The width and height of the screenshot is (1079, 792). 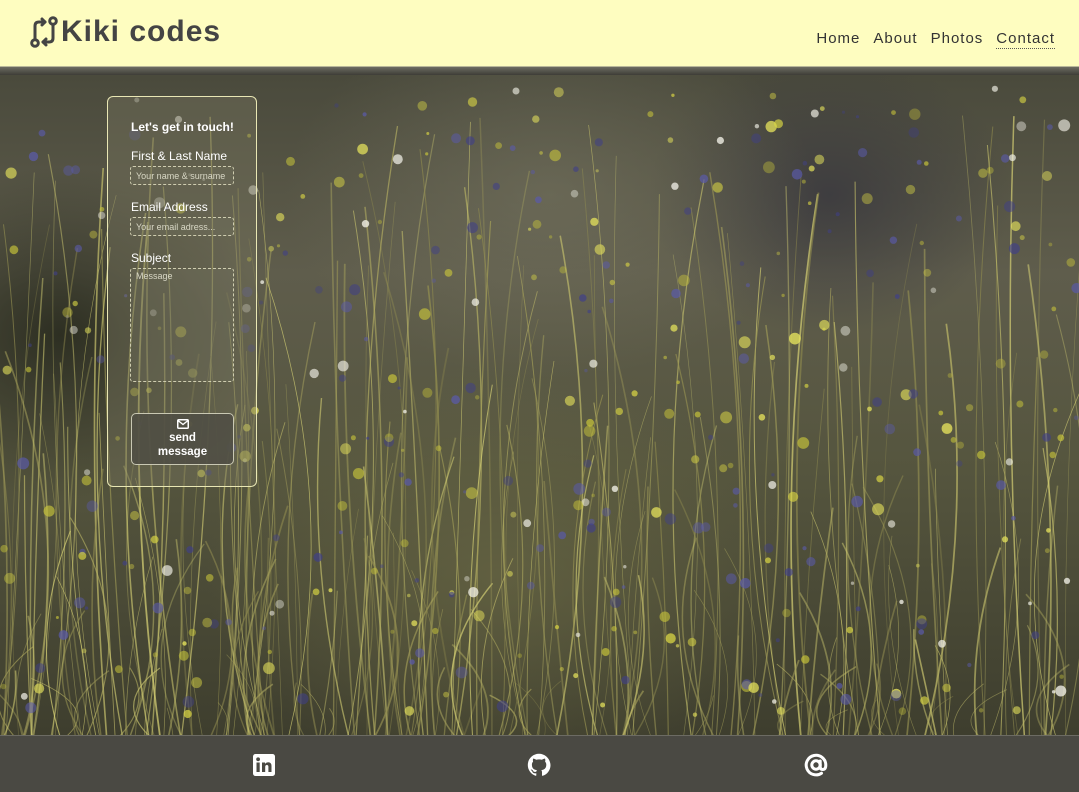 What do you see at coordinates (182, 439) in the screenshot?
I see `send-message-button: send message` at bounding box center [182, 439].